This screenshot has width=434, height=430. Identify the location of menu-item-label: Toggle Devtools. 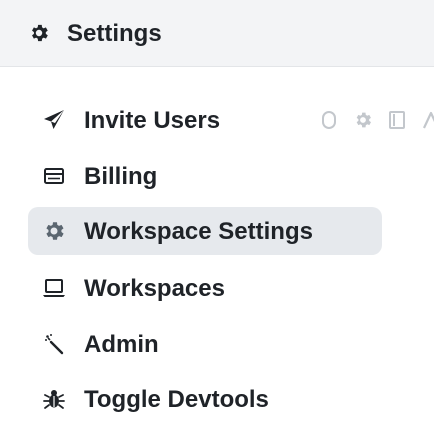
(176, 399).